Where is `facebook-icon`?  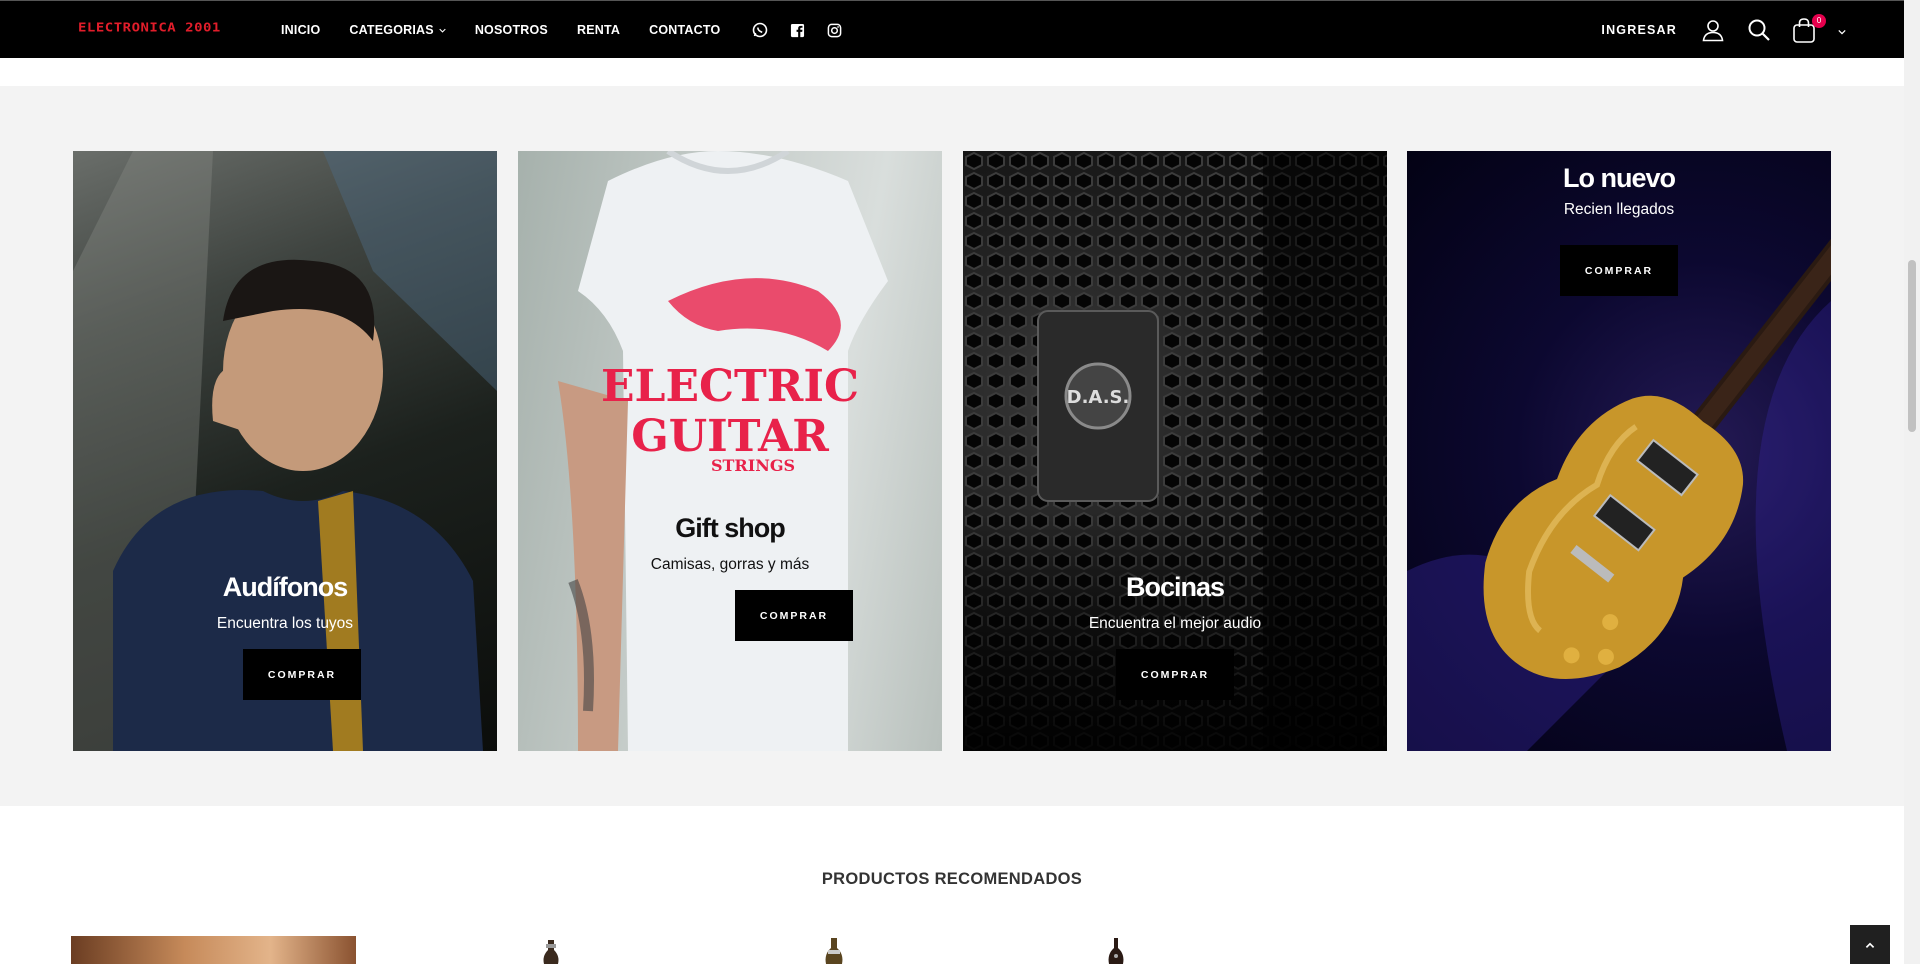
facebook-icon is located at coordinates (797, 30).